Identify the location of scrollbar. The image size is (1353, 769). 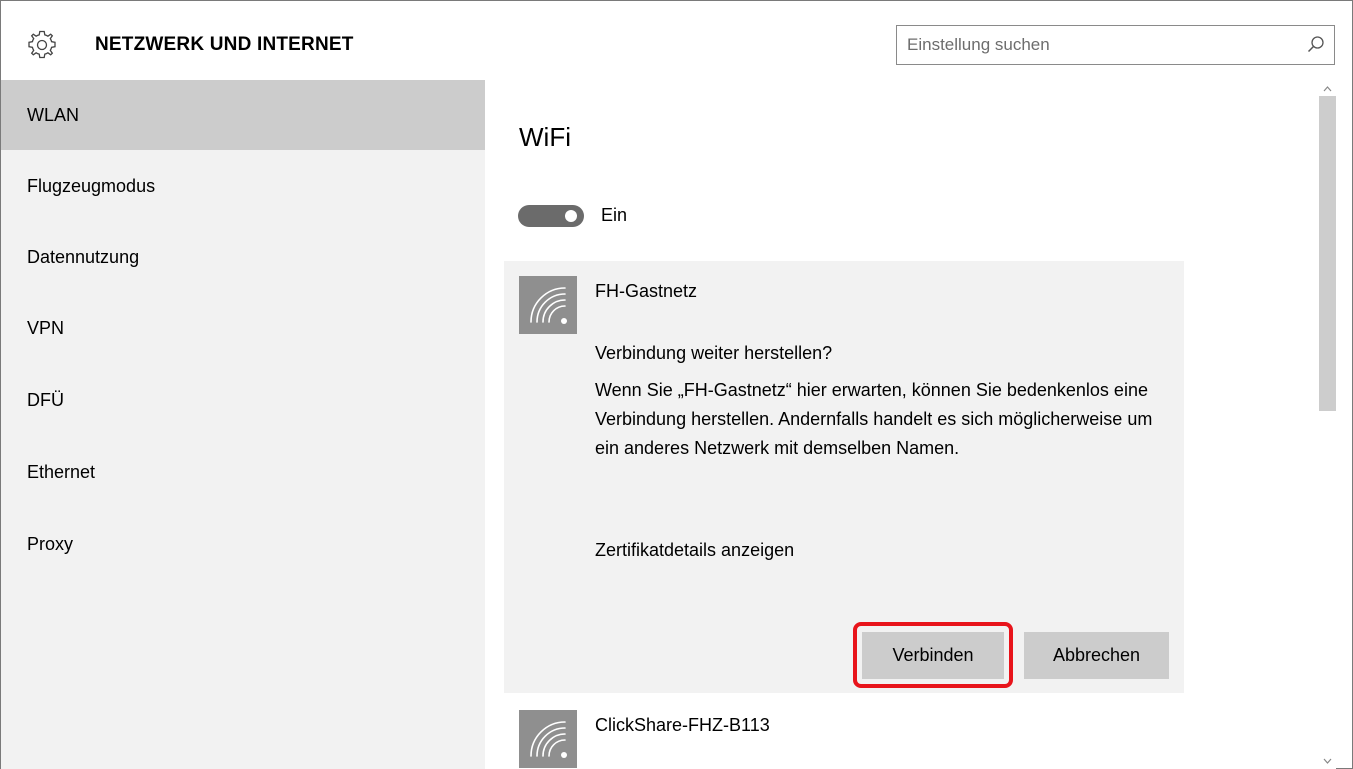
(1327, 424).